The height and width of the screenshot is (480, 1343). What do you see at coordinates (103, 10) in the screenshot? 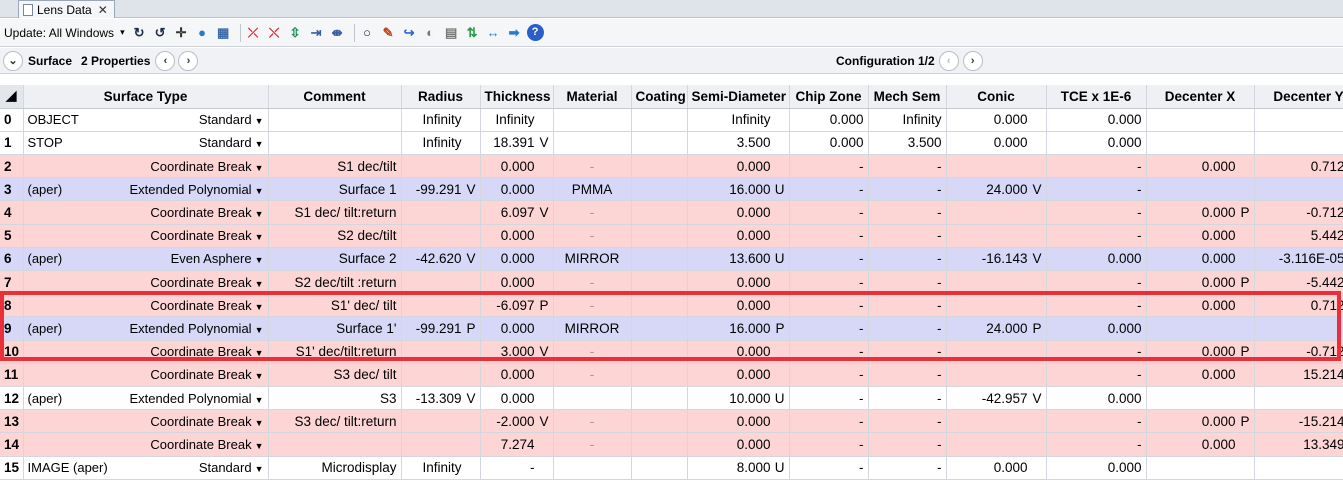
I see `close-icon: ✕` at bounding box center [103, 10].